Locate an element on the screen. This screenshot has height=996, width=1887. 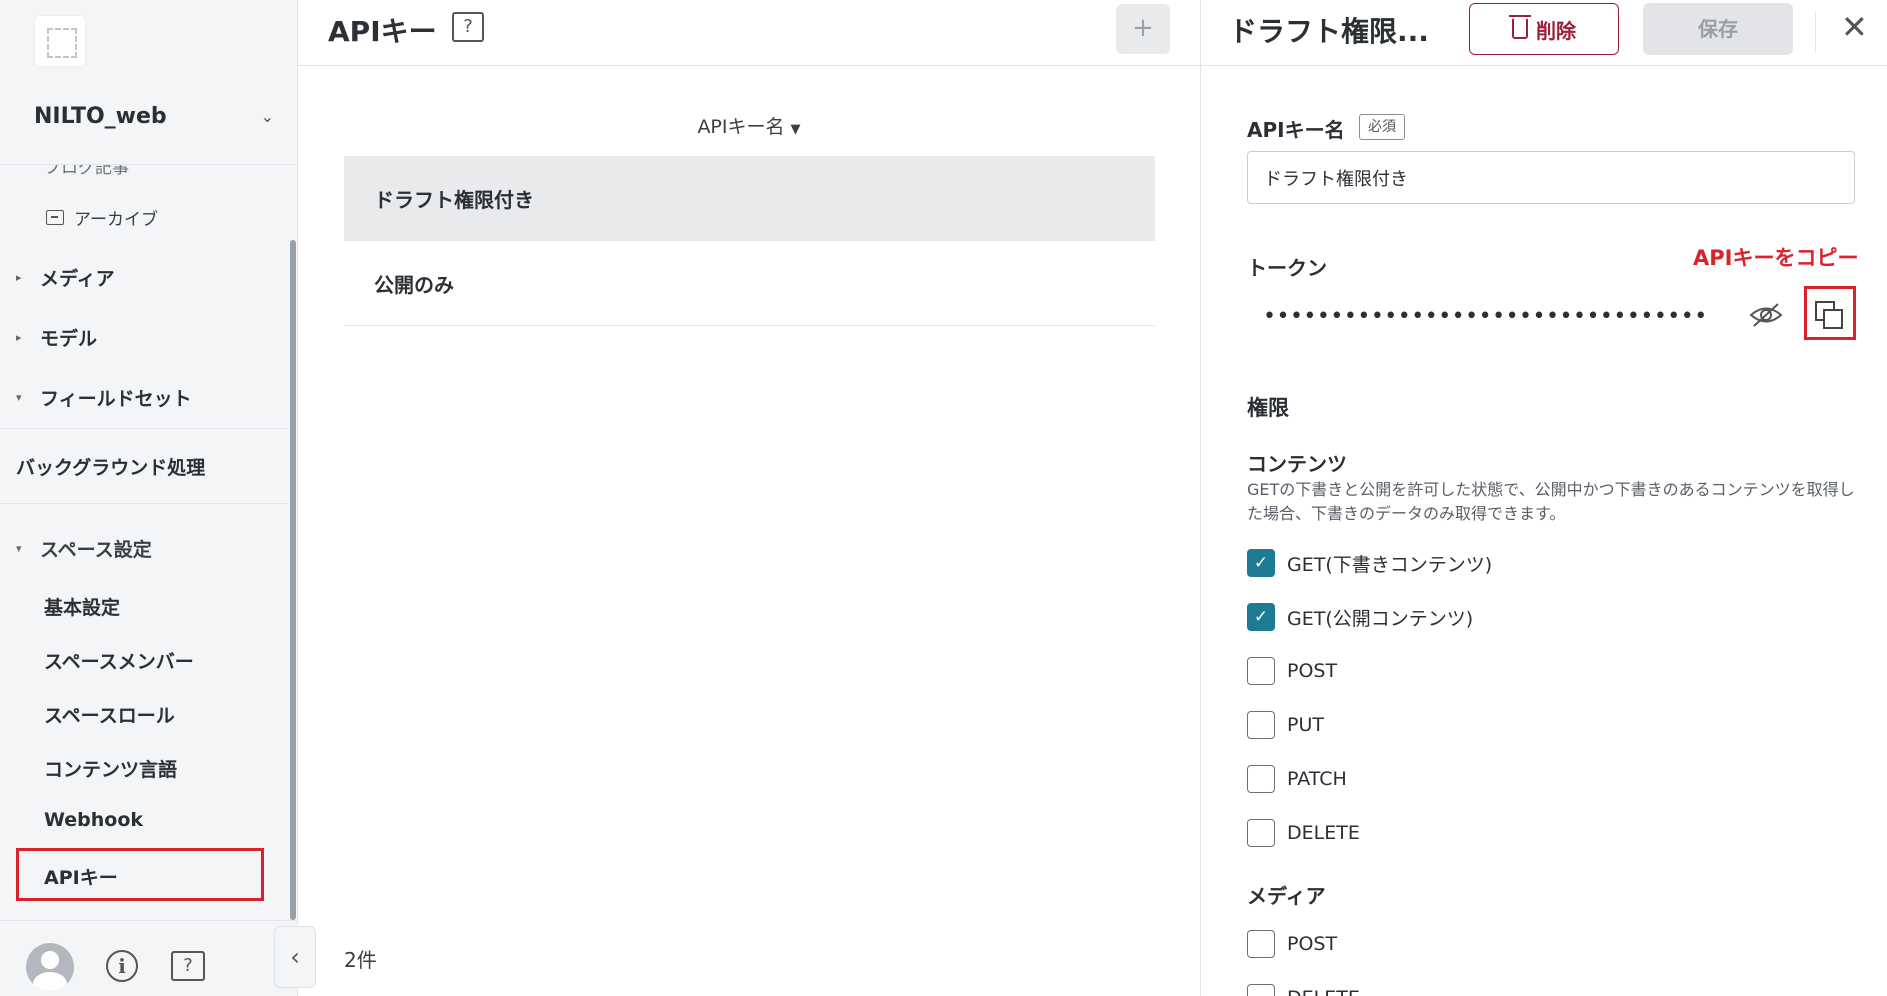
media-permission-post: POST is located at coordinates (1292, 944).